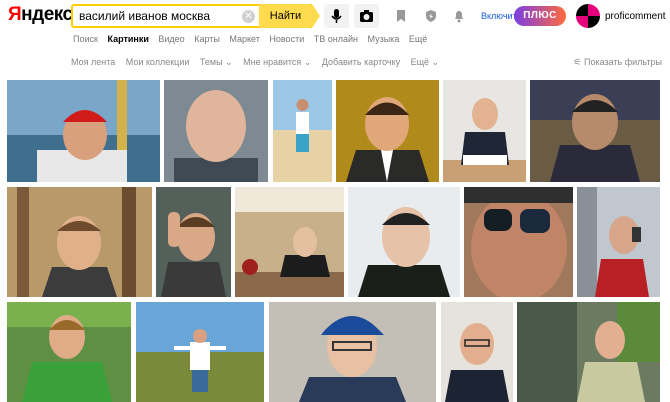  I want to click on show-filters-button: ⚟ Показать фильтры, so click(617, 62).